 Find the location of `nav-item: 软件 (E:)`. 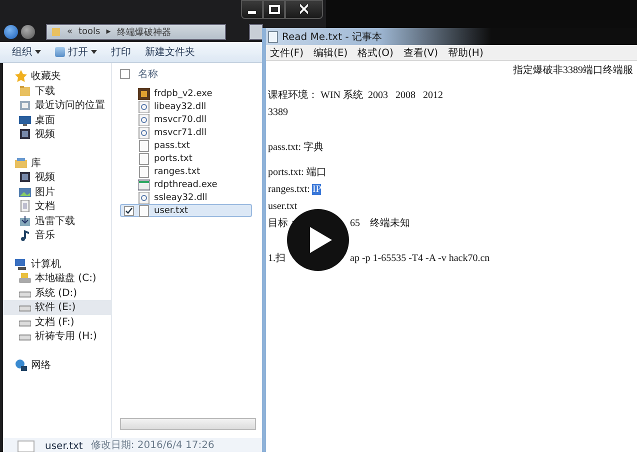

nav-item: 软件 (E:) is located at coordinates (57, 307).